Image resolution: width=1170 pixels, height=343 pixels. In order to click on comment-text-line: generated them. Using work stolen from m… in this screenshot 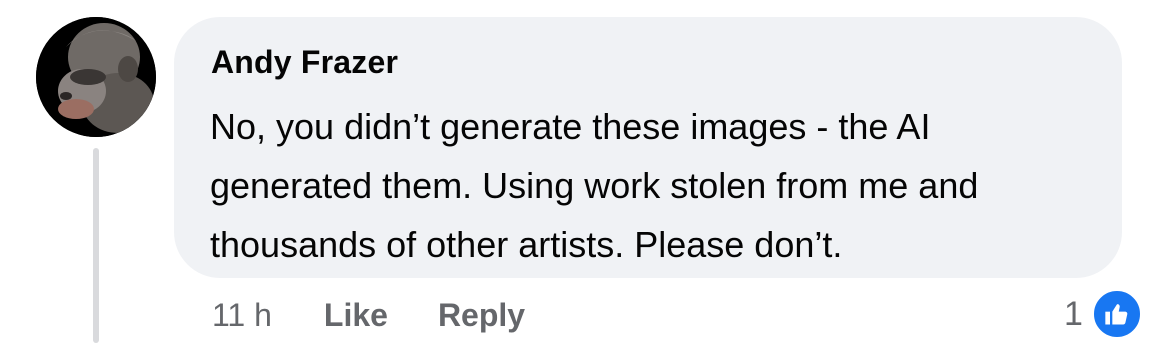, I will do `click(594, 185)`.